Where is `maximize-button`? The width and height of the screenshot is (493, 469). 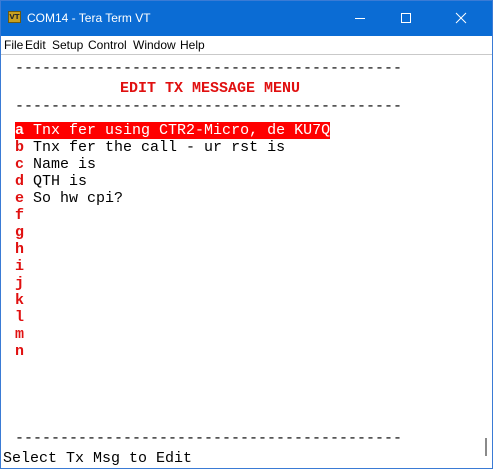
maximize-button is located at coordinates (406, 18).